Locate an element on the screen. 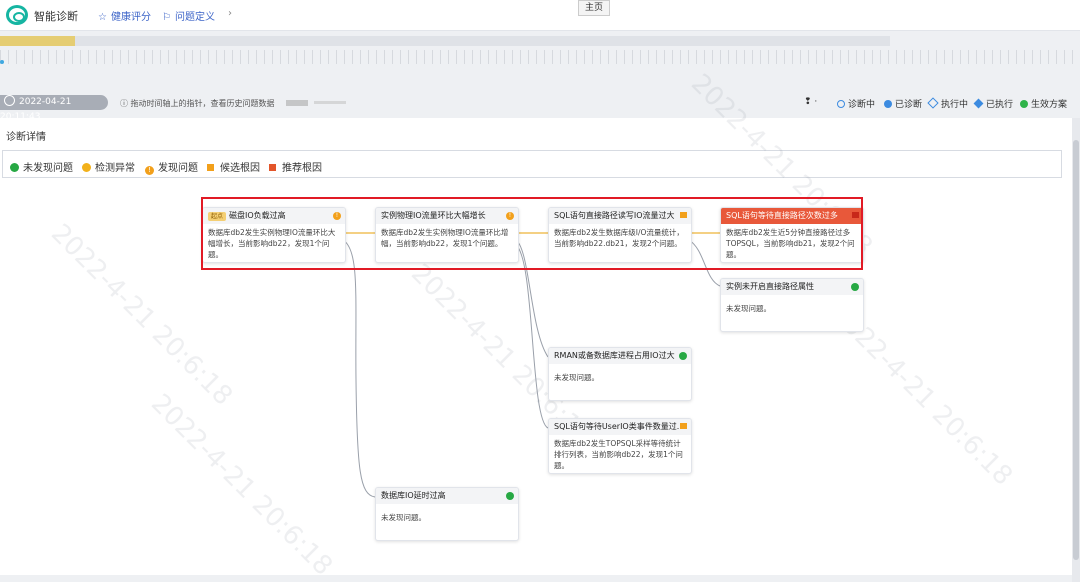 This screenshot has height=582, width=1080. bottom-strip is located at coordinates (536, 578).